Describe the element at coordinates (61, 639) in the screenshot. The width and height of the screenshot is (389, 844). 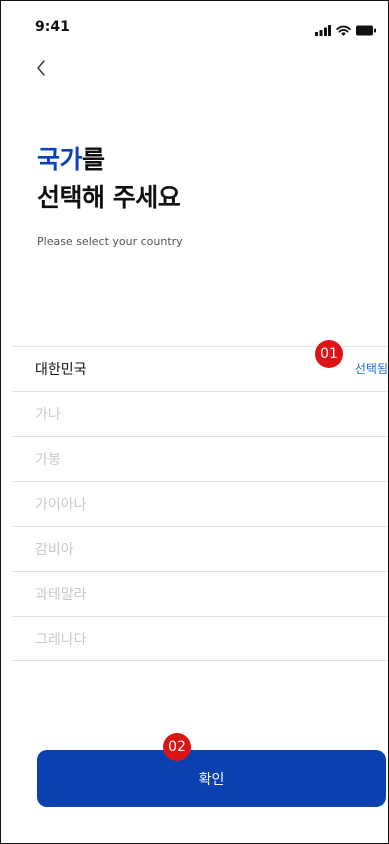
I see `country-name: 그레나다` at that location.